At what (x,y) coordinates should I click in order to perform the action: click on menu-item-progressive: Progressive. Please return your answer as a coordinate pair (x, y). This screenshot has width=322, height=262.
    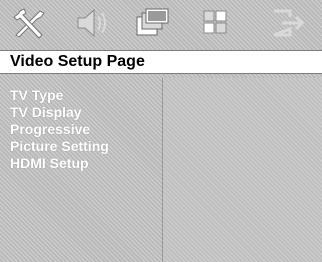
    Looking at the image, I should click on (50, 129).